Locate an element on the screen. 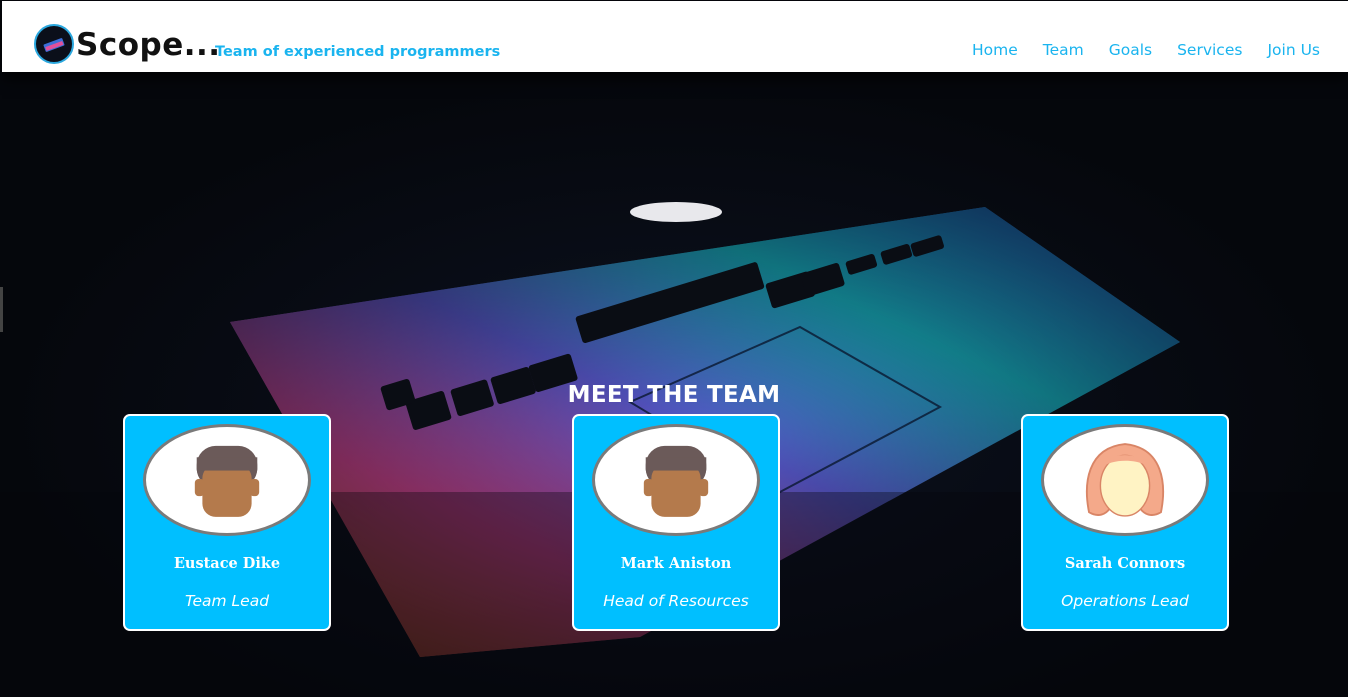 The image size is (1348, 697). member-name: Mark Aniston is located at coordinates (676, 563).